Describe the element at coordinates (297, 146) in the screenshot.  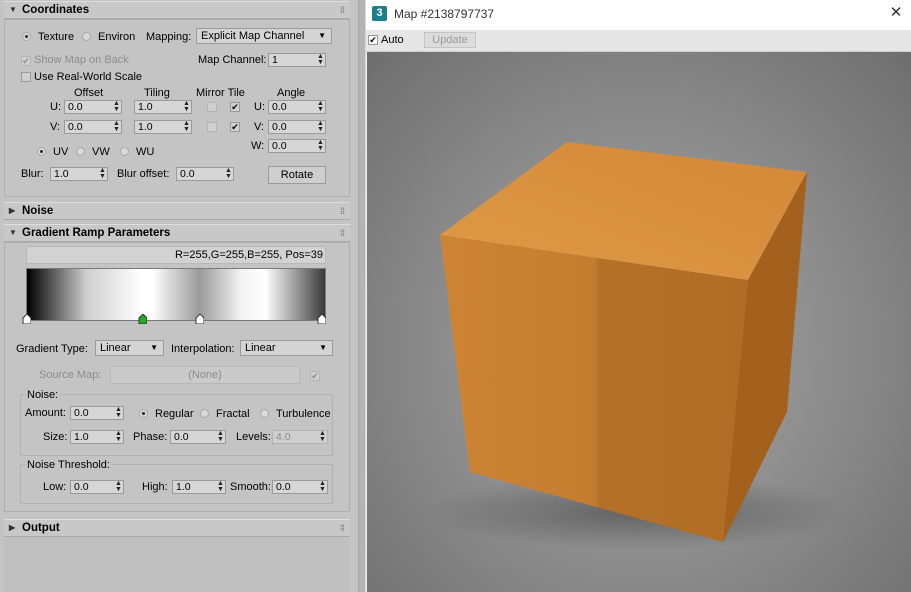
I see `angle-w-spinner: 0.0 ▲ ▼` at that location.